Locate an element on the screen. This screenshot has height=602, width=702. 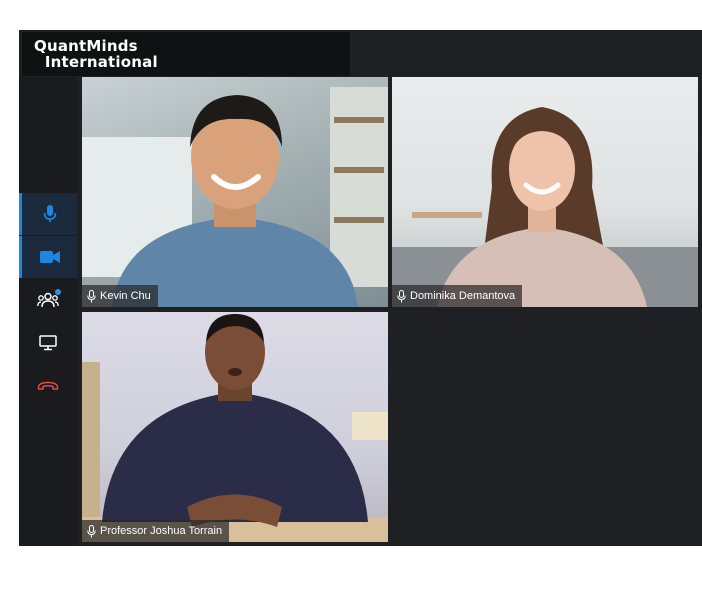
phone-hangup-icon is located at coordinates (48, 385).